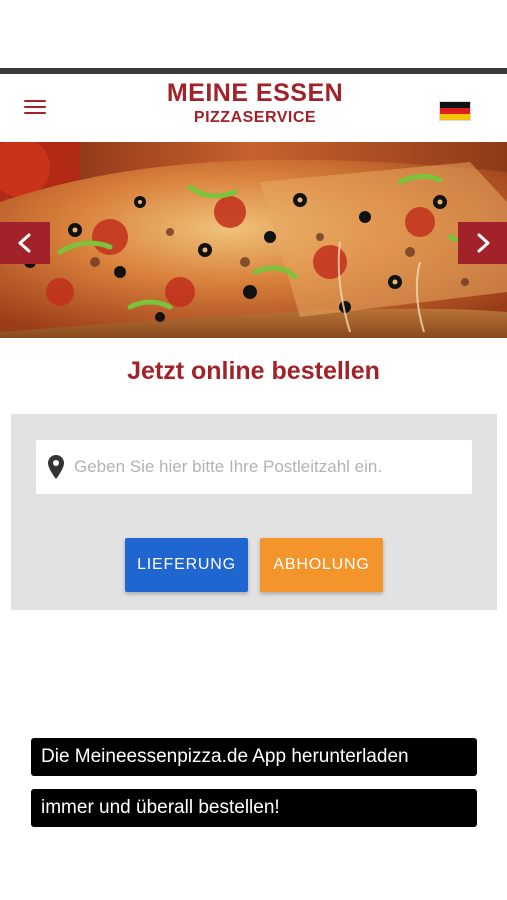 The width and height of the screenshot is (507, 900). I want to click on logo-title: MEINE ESSEN, so click(255, 93).